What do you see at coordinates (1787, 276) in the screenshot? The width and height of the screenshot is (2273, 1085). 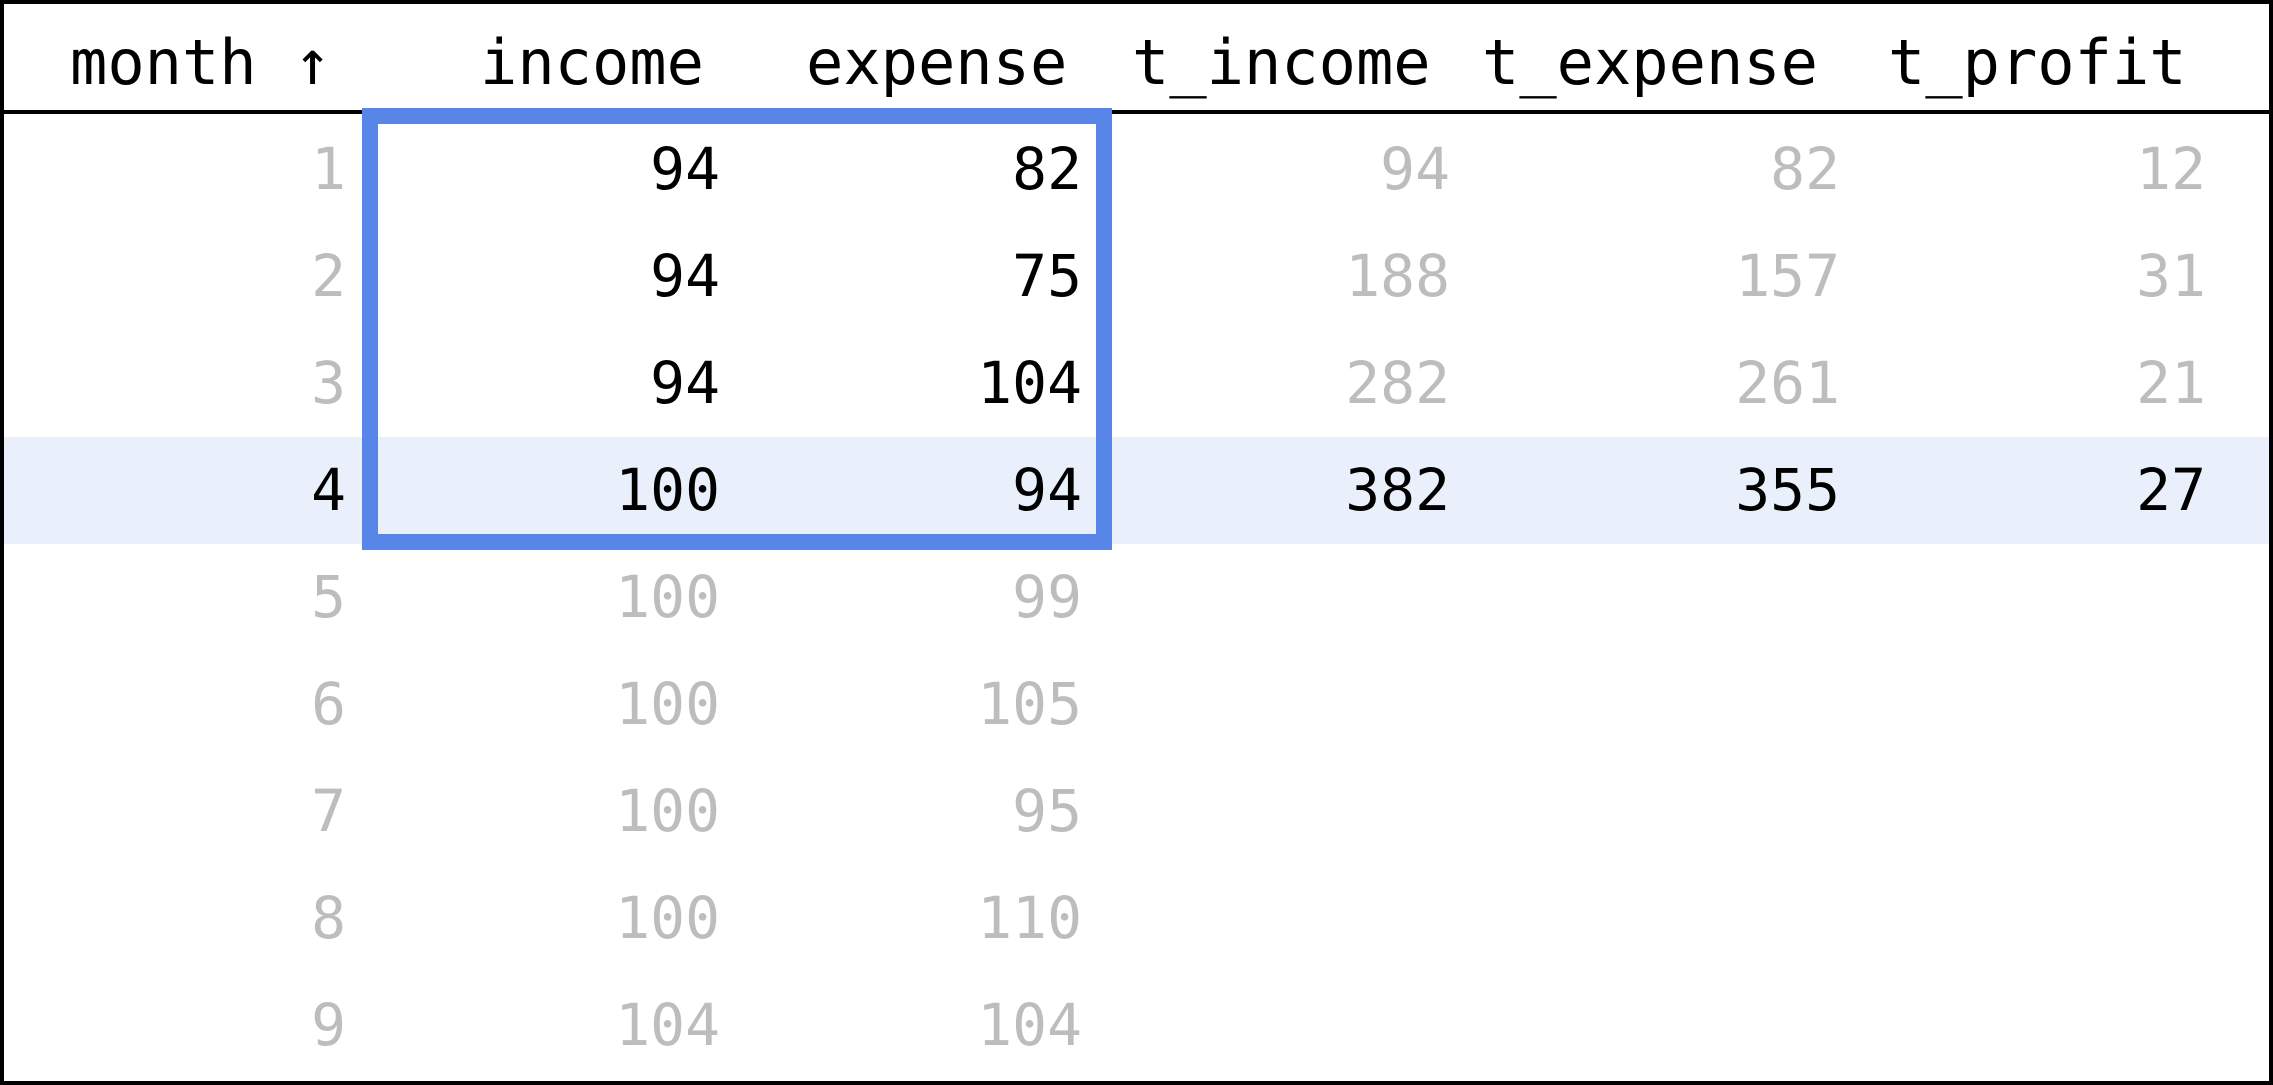 I see `cell-t-expense: 157` at bounding box center [1787, 276].